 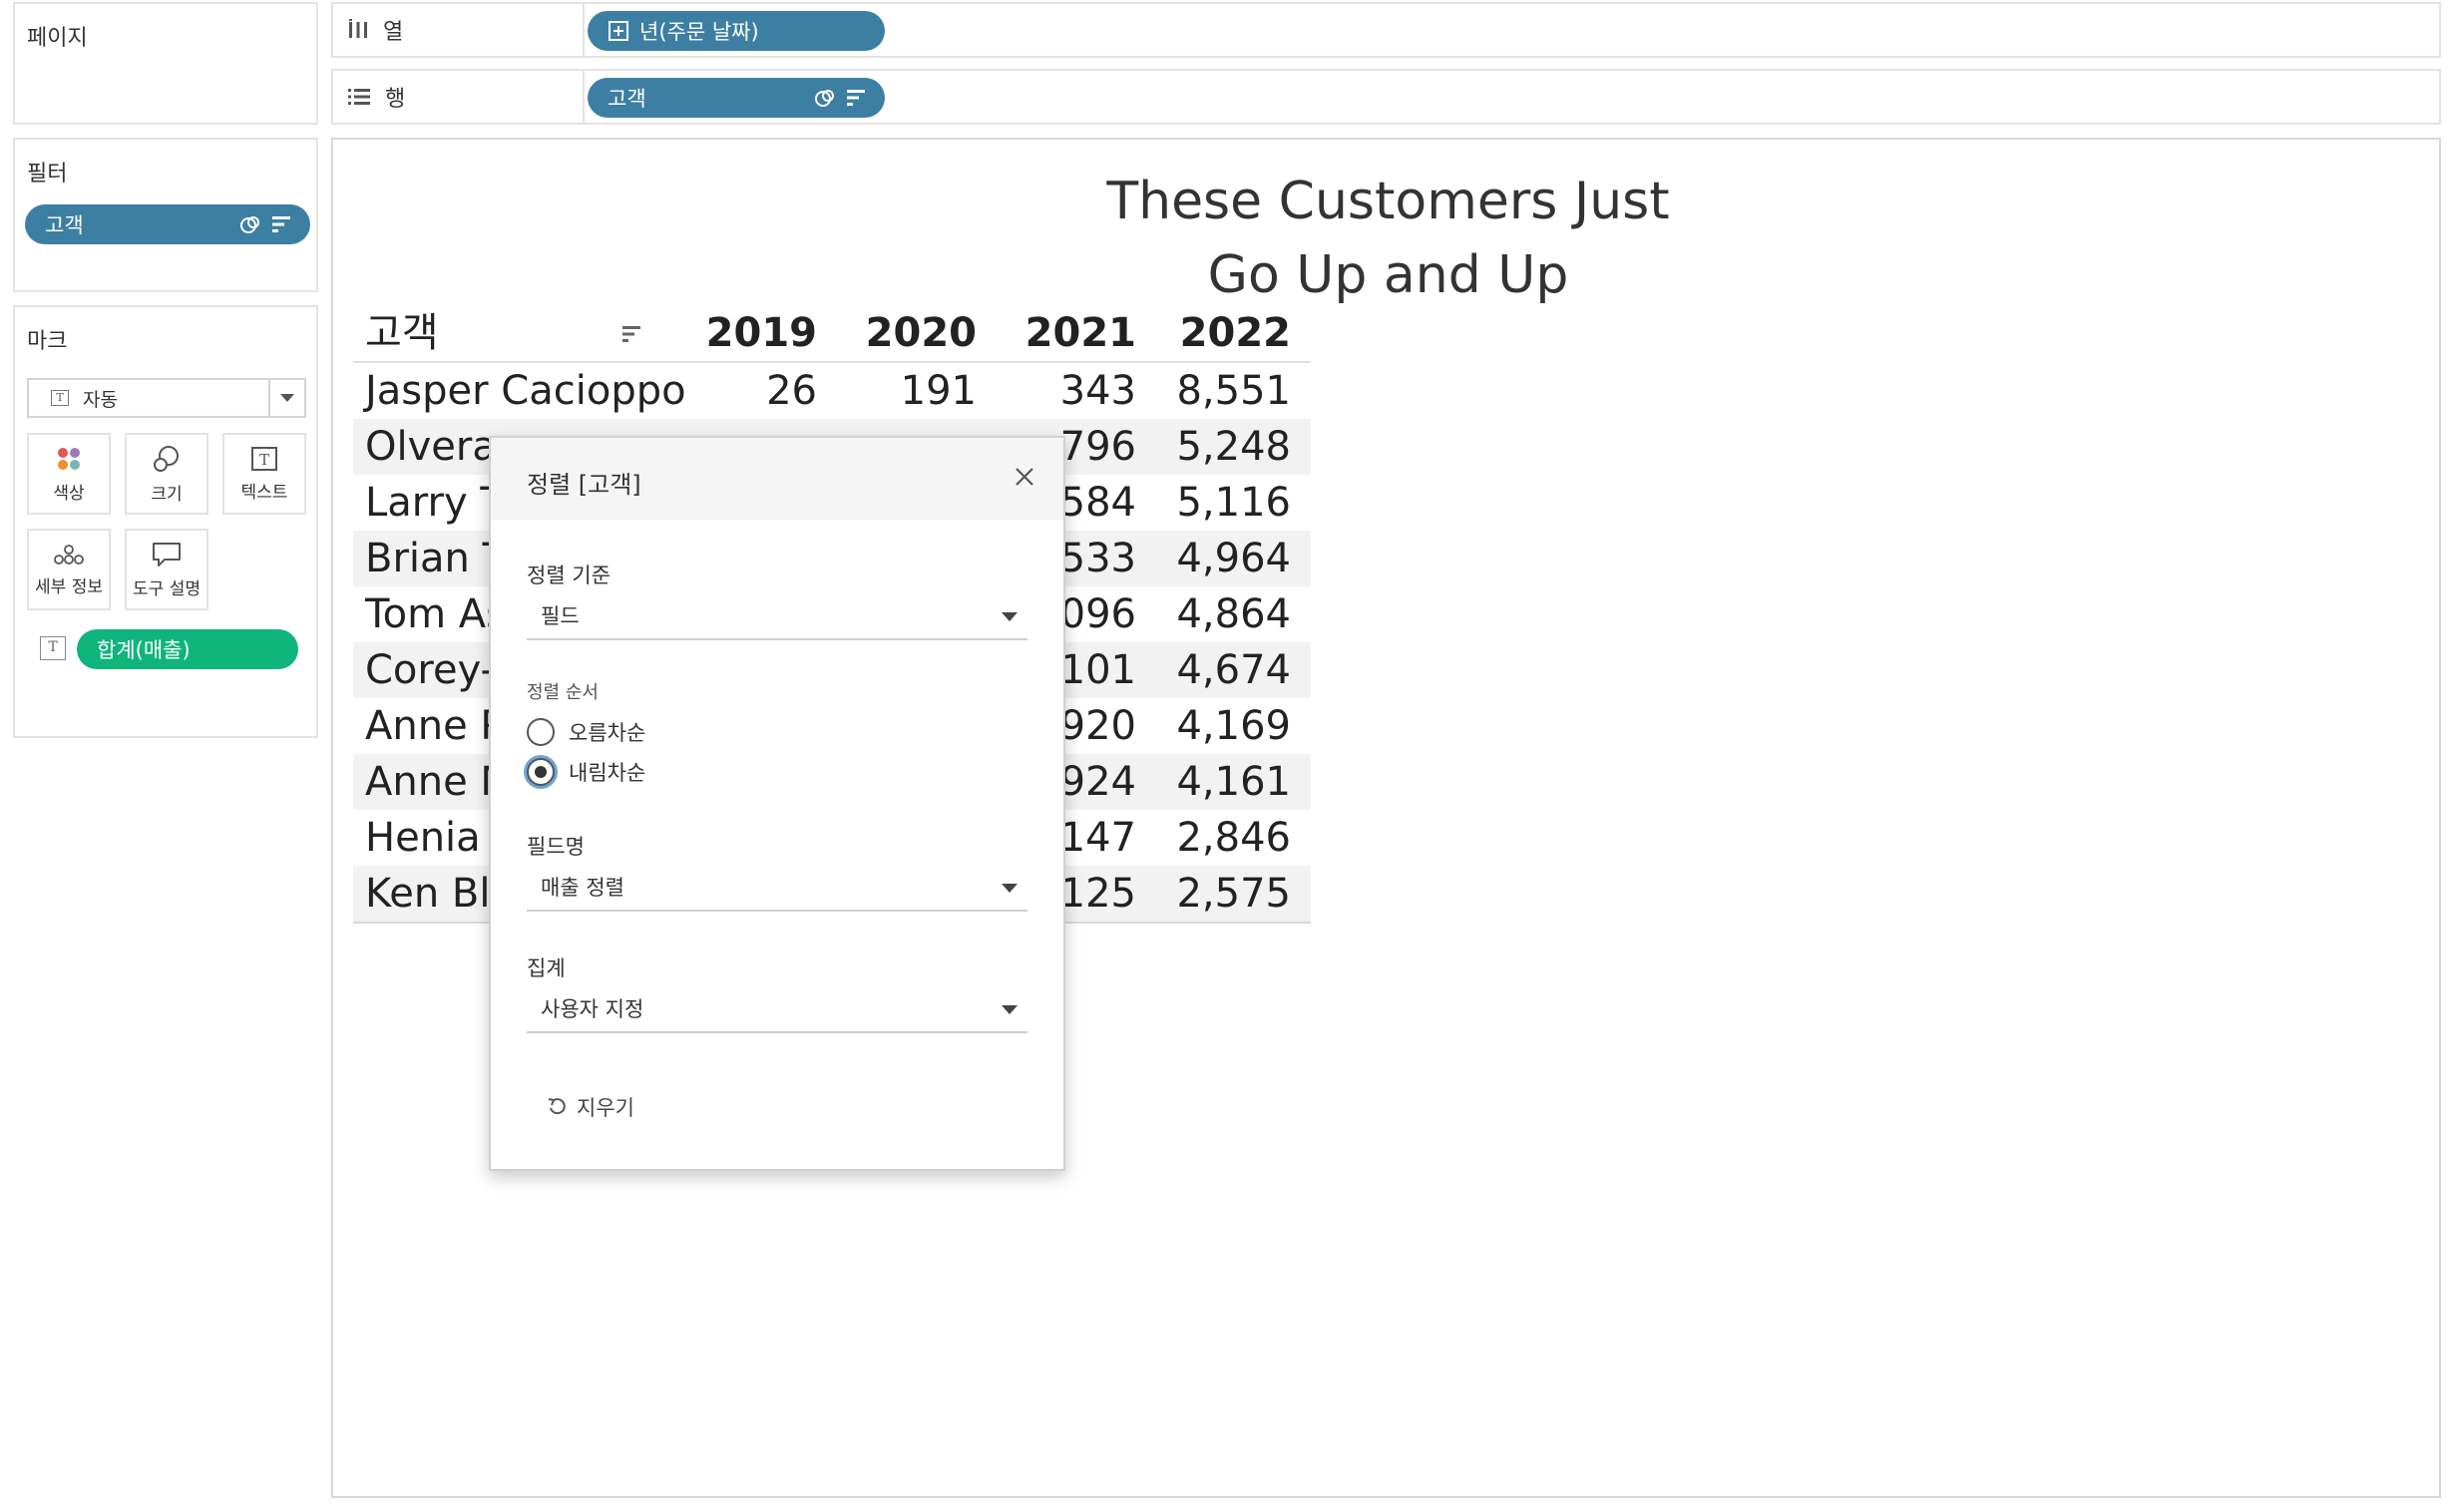 I want to click on customer-name: Jasper Cacioppo, so click(x=525, y=391).